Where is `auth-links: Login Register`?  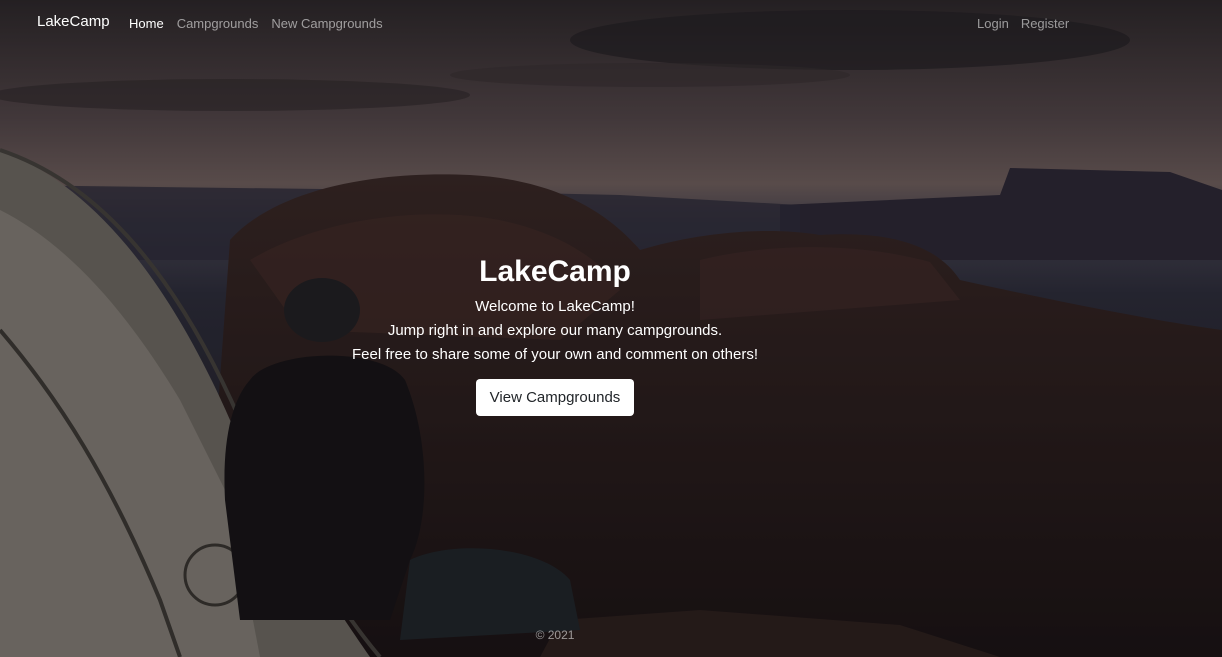 auth-links: Login Register is located at coordinates (1023, 23).